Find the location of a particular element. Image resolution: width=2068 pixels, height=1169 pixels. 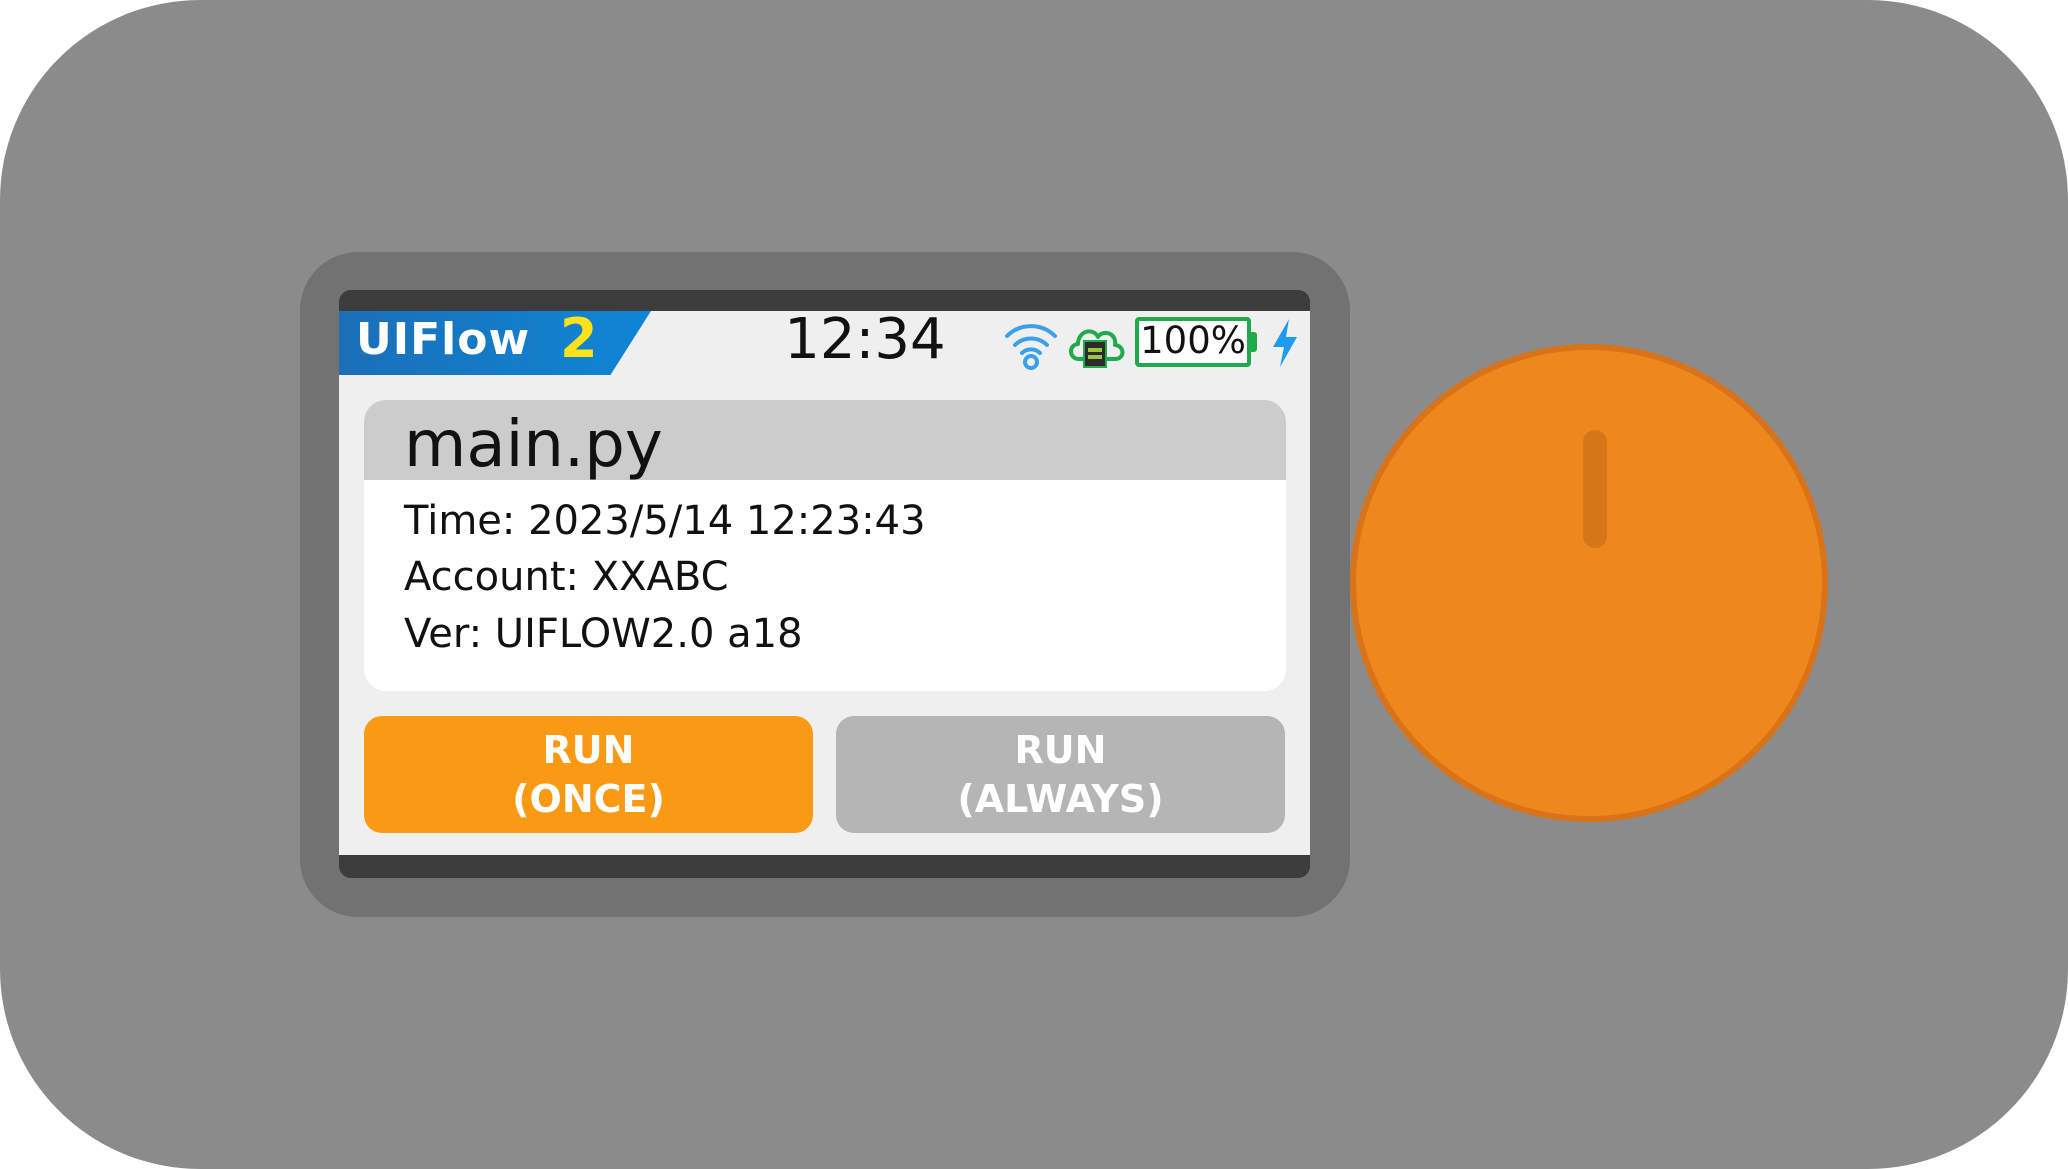

battery-icon: 100% is located at coordinates (1196, 342).